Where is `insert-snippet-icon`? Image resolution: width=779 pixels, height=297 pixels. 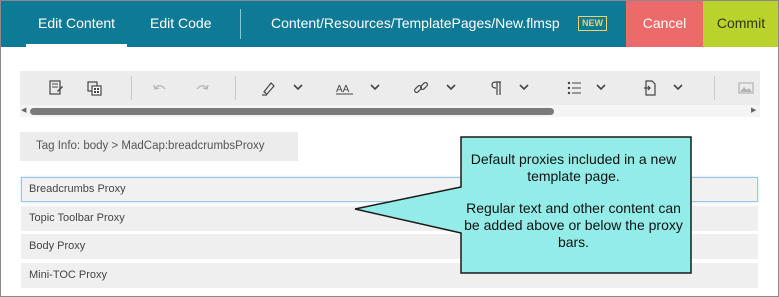 insert-snippet-icon is located at coordinates (56, 88).